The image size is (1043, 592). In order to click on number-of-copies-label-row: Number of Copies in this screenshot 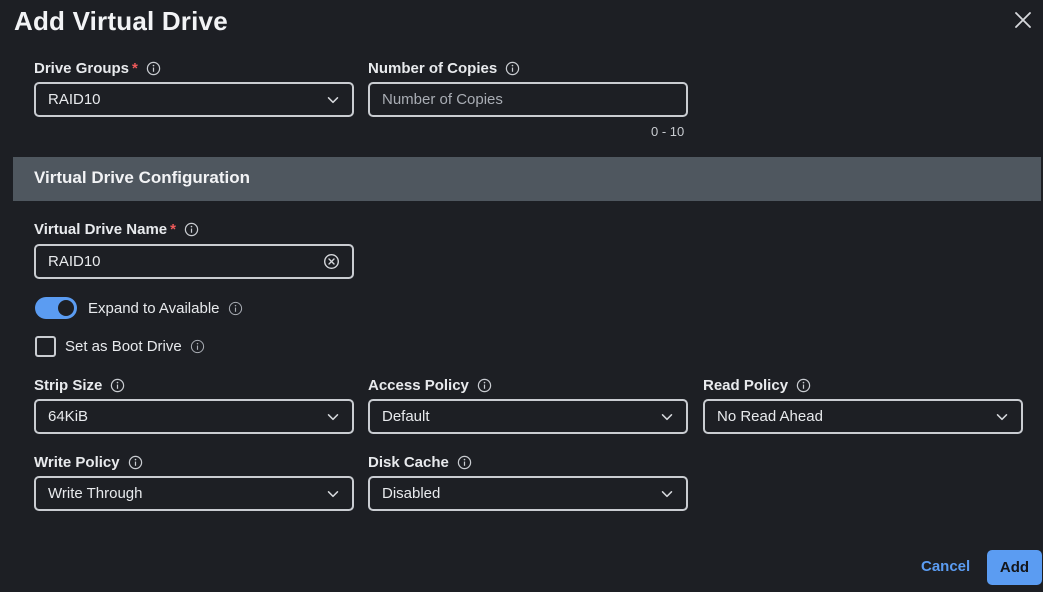, I will do `click(444, 68)`.